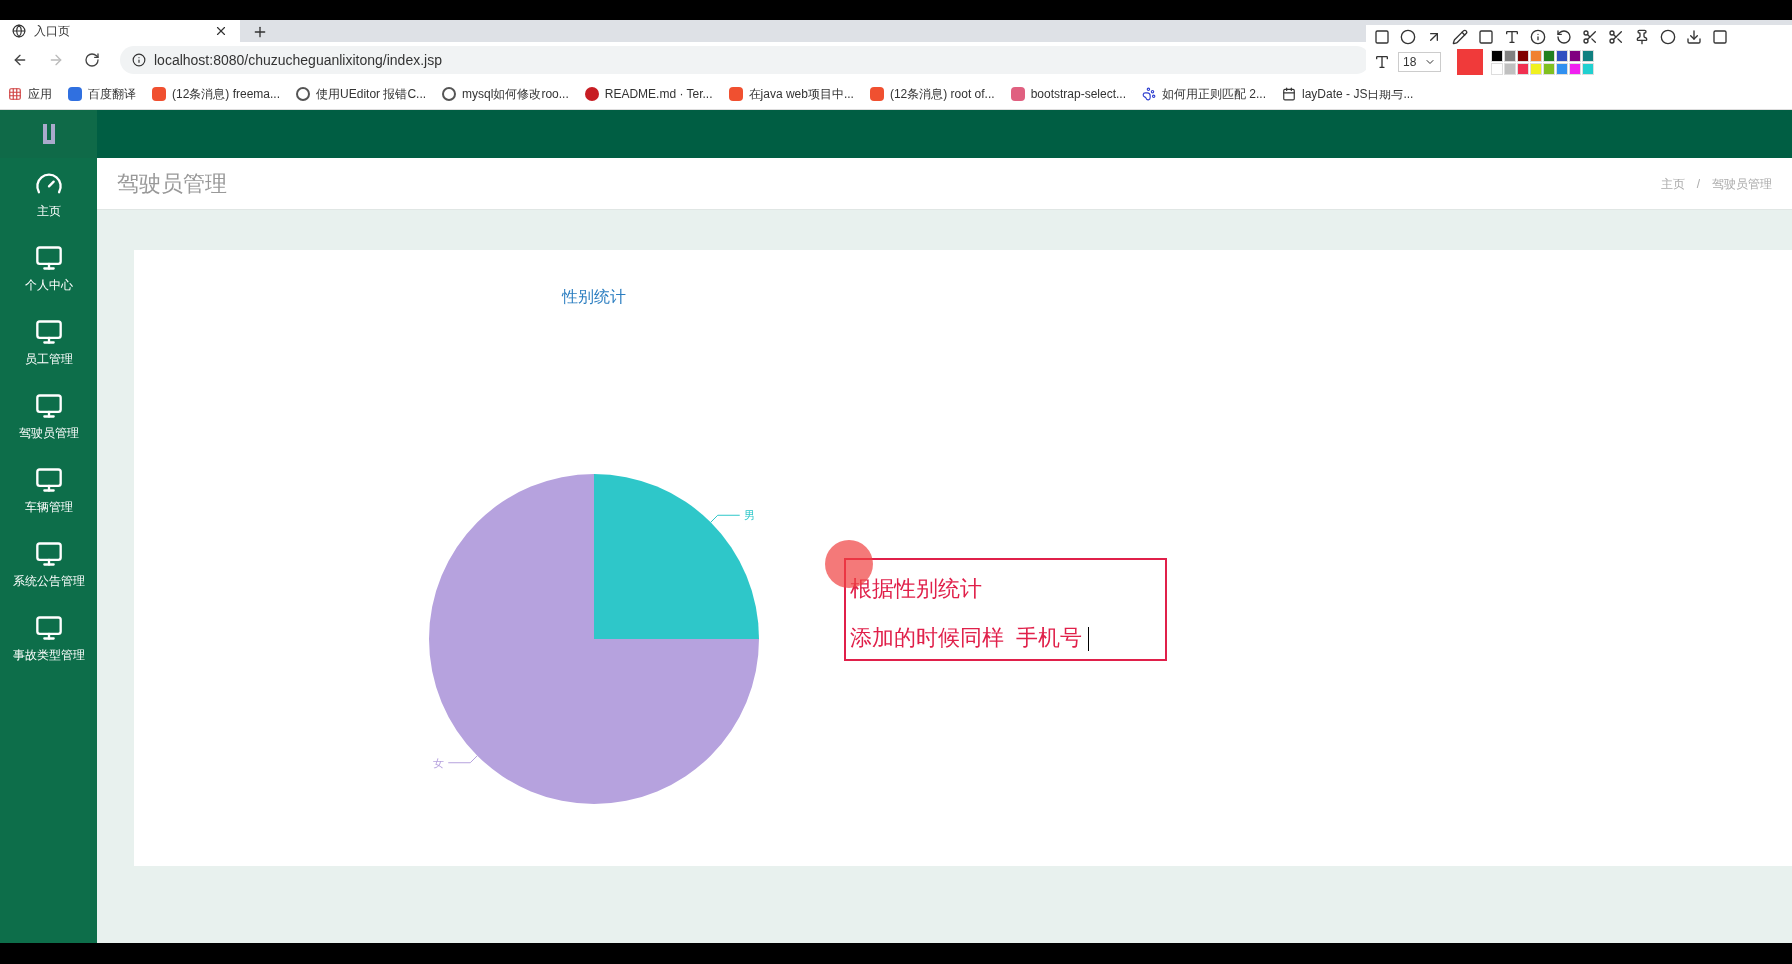 This screenshot has height=964, width=1792. Describe the element at coordinates (591, 93) in the screenshot. I see `g-logo-icon` at that location.